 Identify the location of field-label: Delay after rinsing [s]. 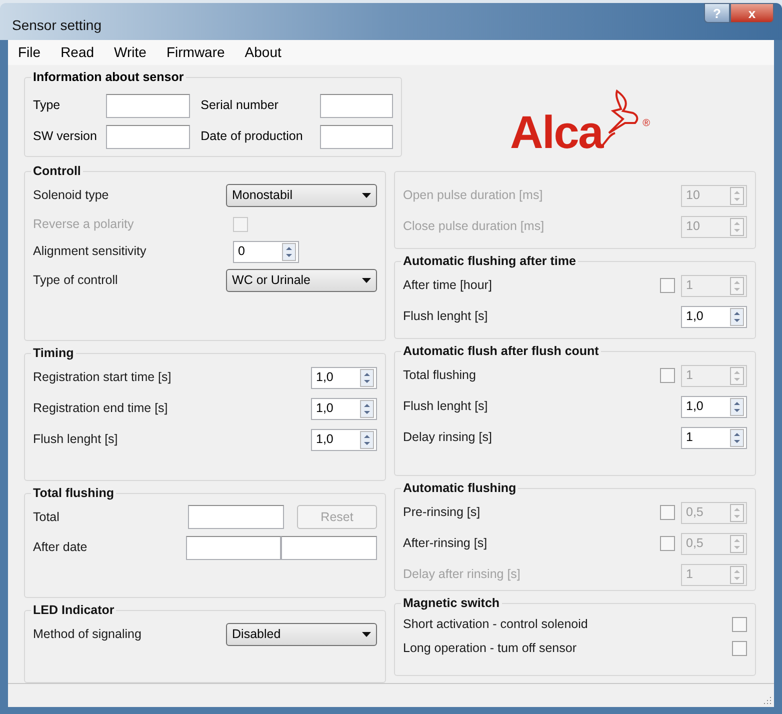
(461, 575).